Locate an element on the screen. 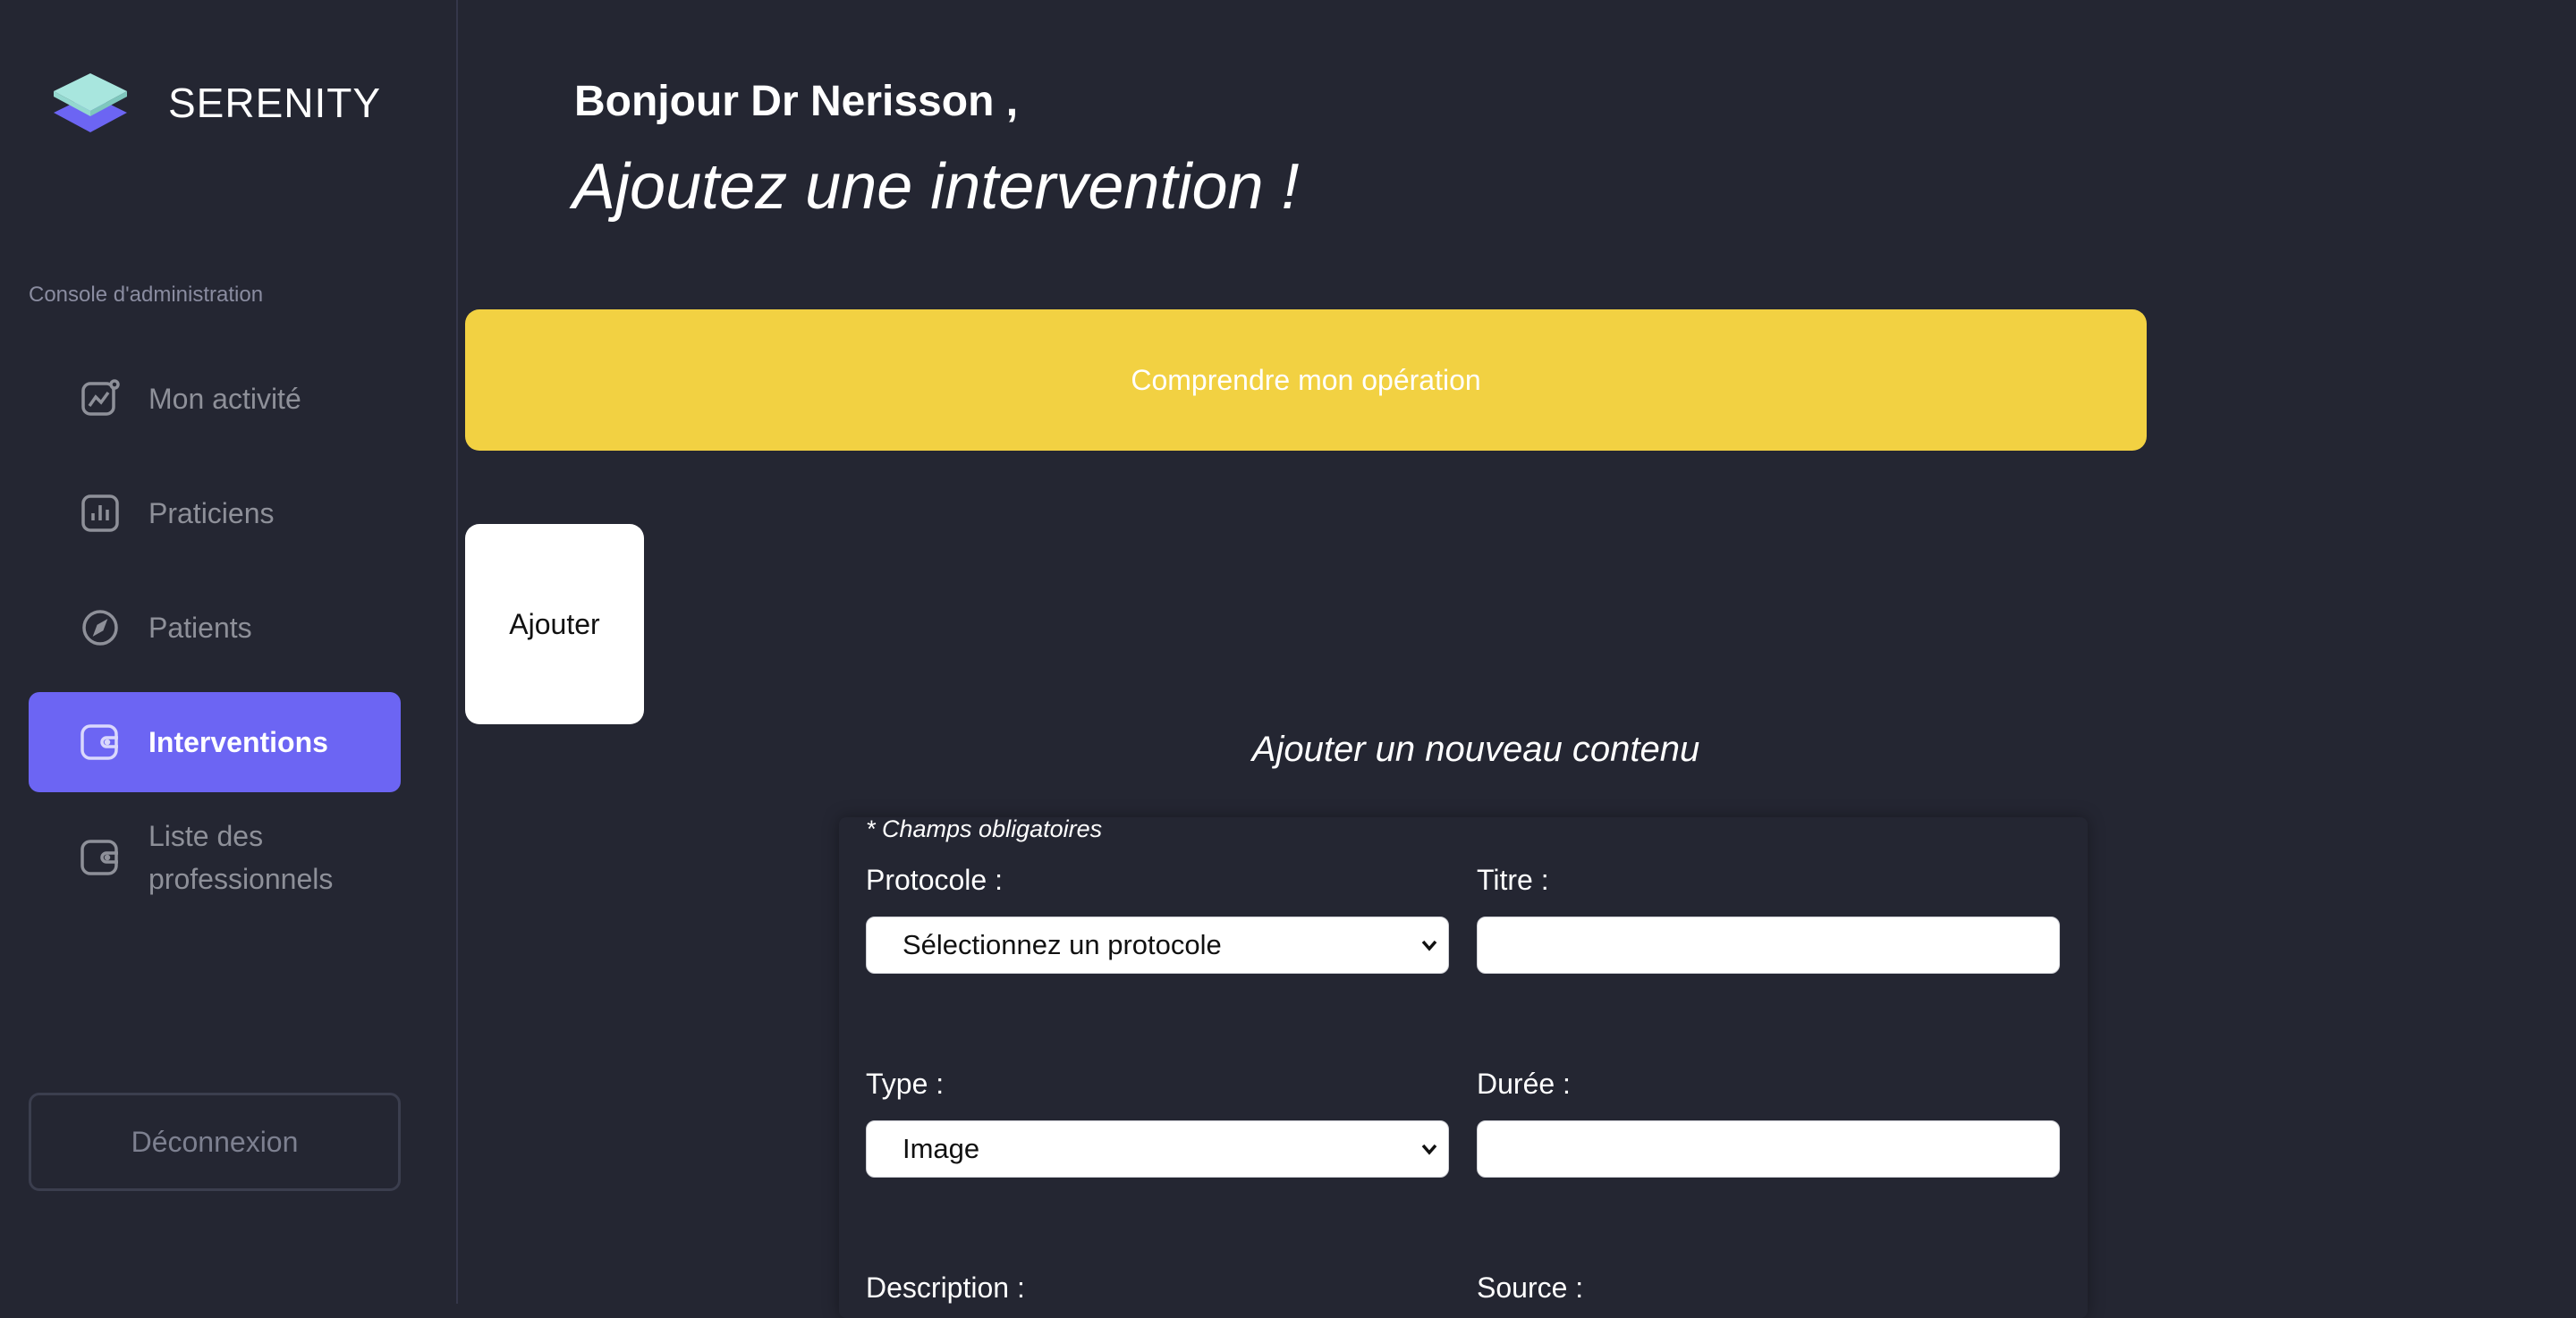  duree-input is located at coordinates (1768, 1149).